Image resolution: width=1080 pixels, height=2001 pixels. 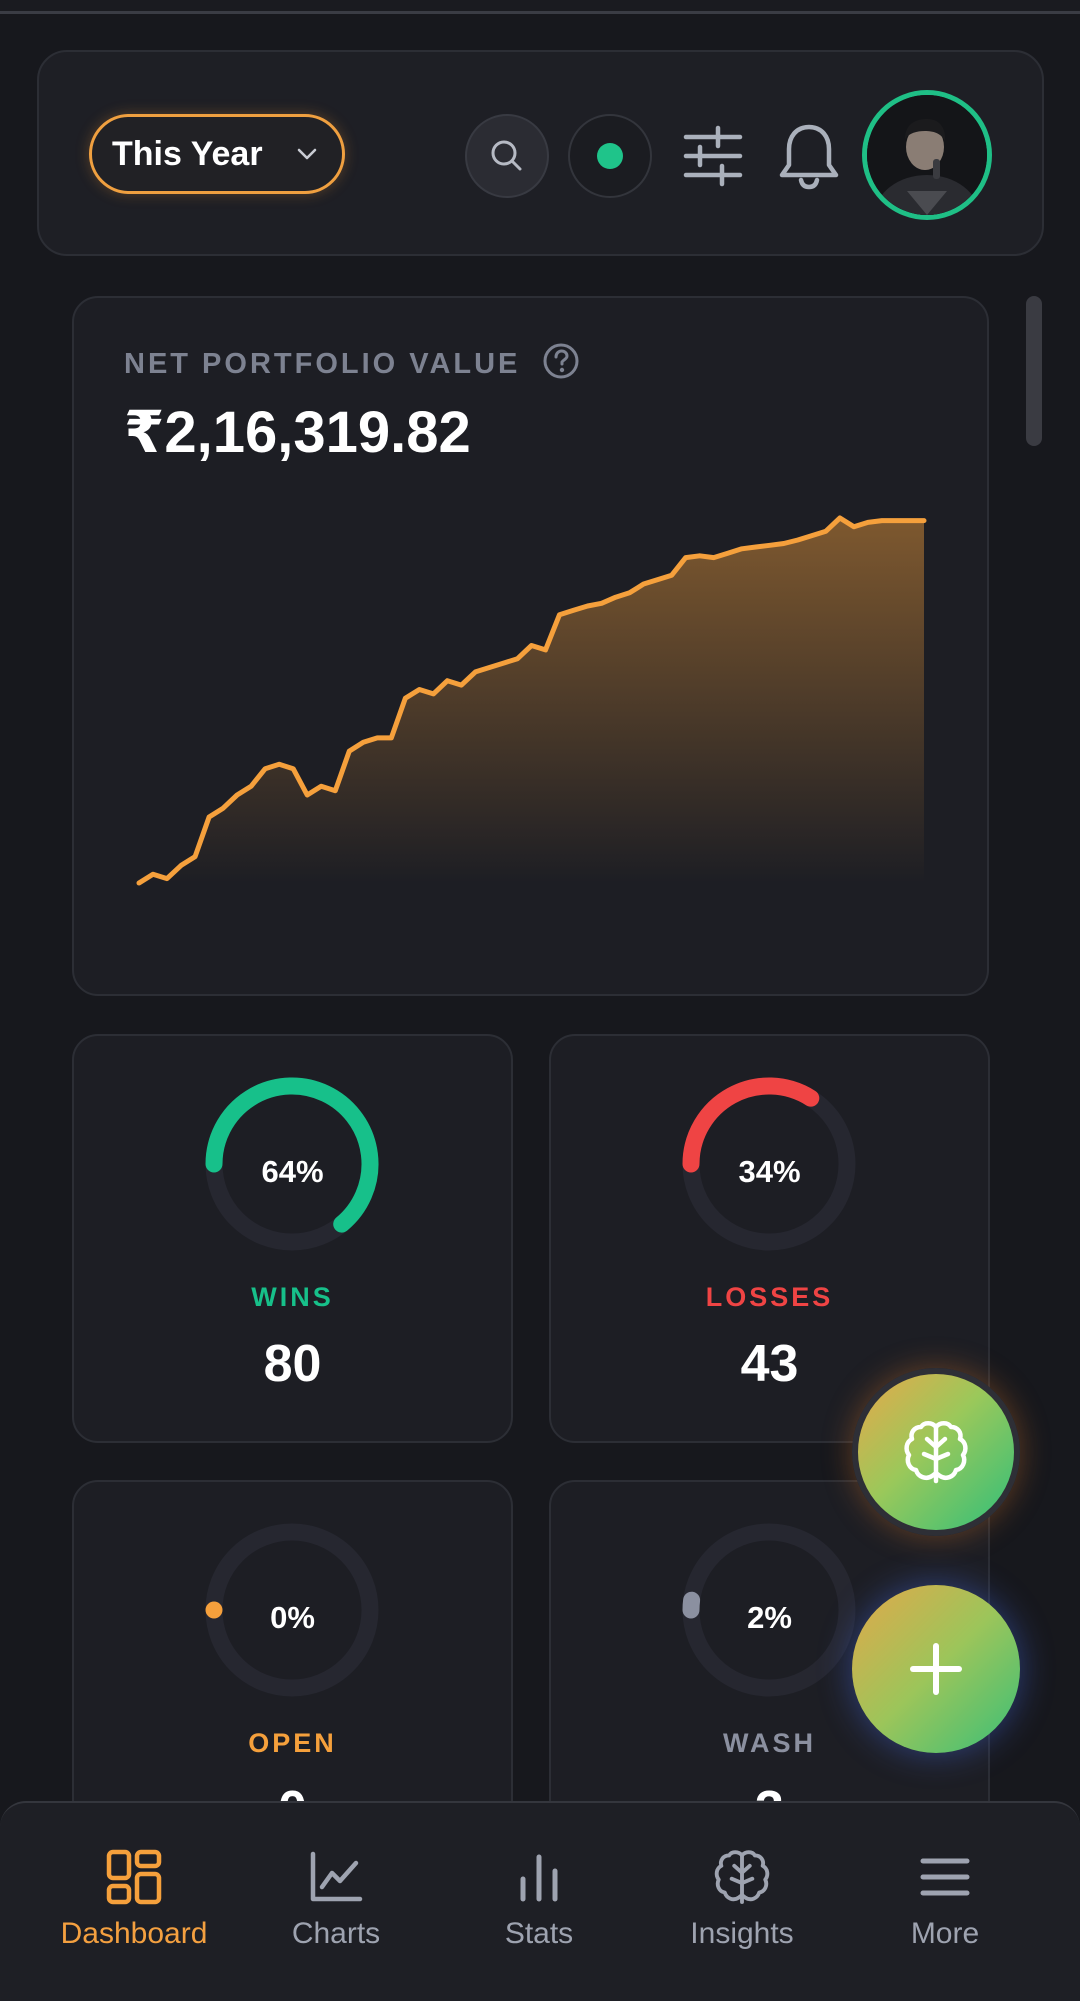 I want to click on avatar-photo, so click(x=927, y=155).